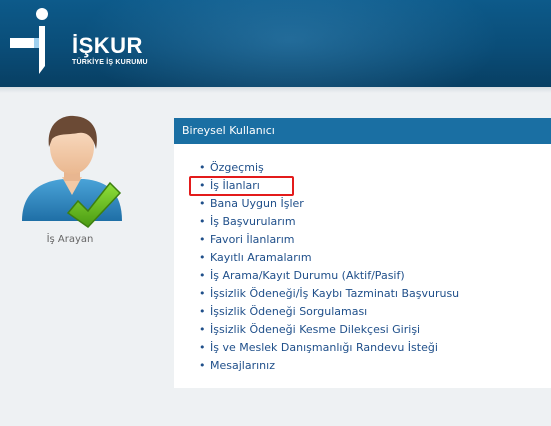 The width and height of the screenshot is (551, 426). I want to click on logo-subtitle: TÜRKİYE İŞ KURUMU, so click(110, 62).